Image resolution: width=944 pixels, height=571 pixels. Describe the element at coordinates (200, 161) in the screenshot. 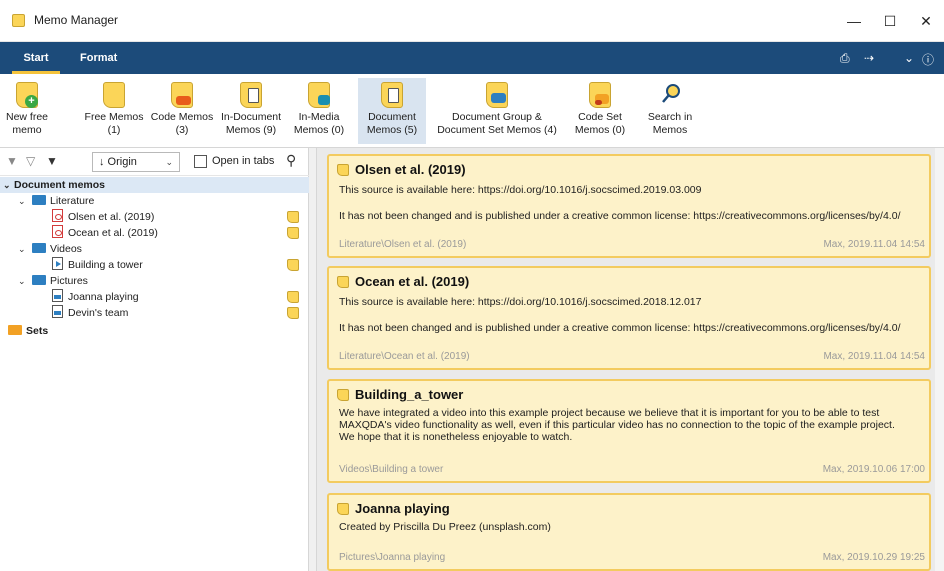

I see `open-in-tabs-checkbox` at that location.